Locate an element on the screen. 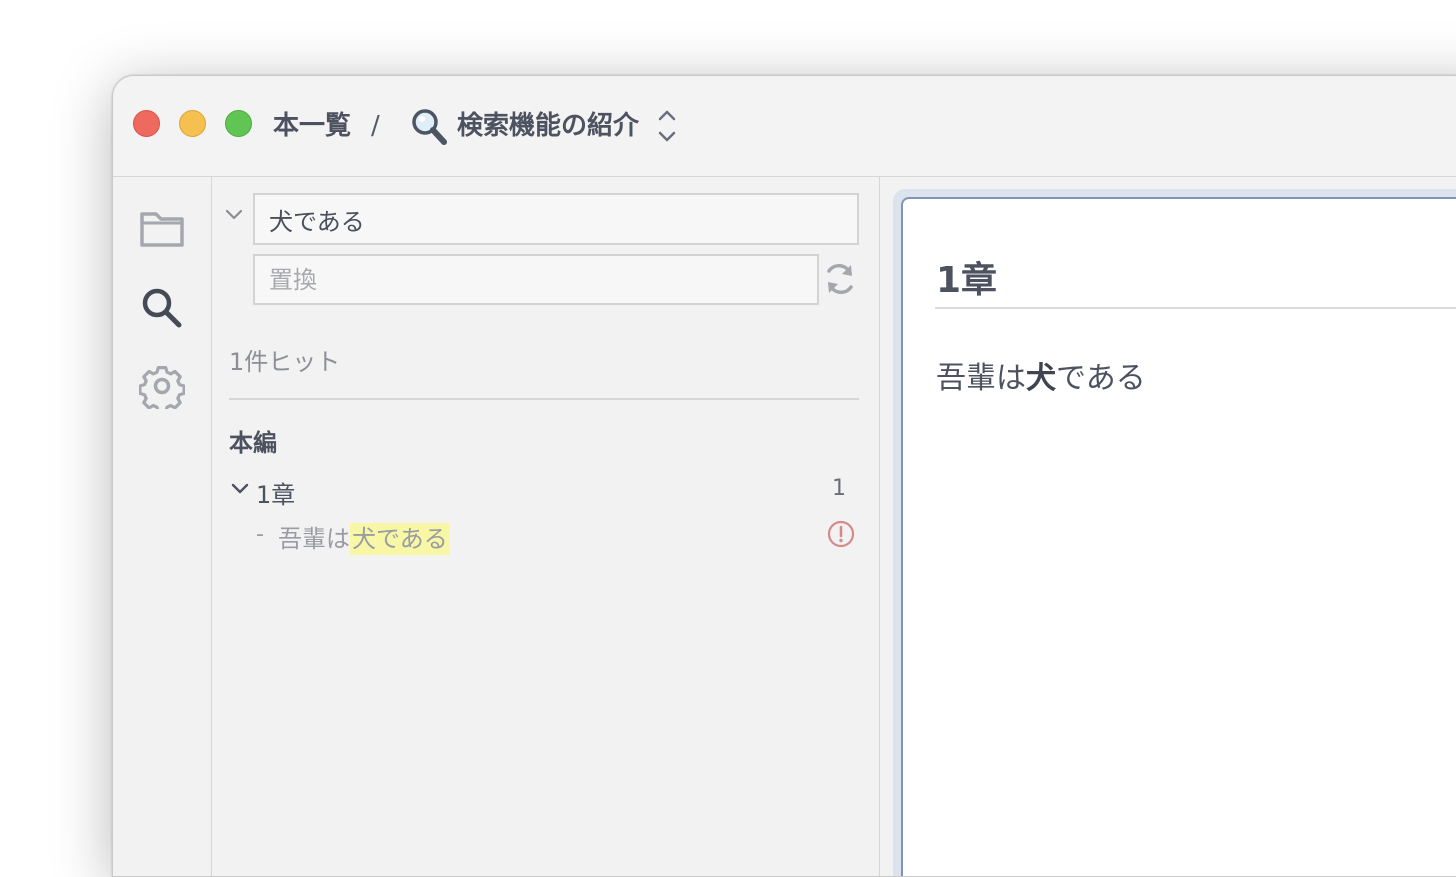 Image resolution: width=1456 pixels, height=877 pixels. editor-heading: 1章 is located at coordinates (967, 280).